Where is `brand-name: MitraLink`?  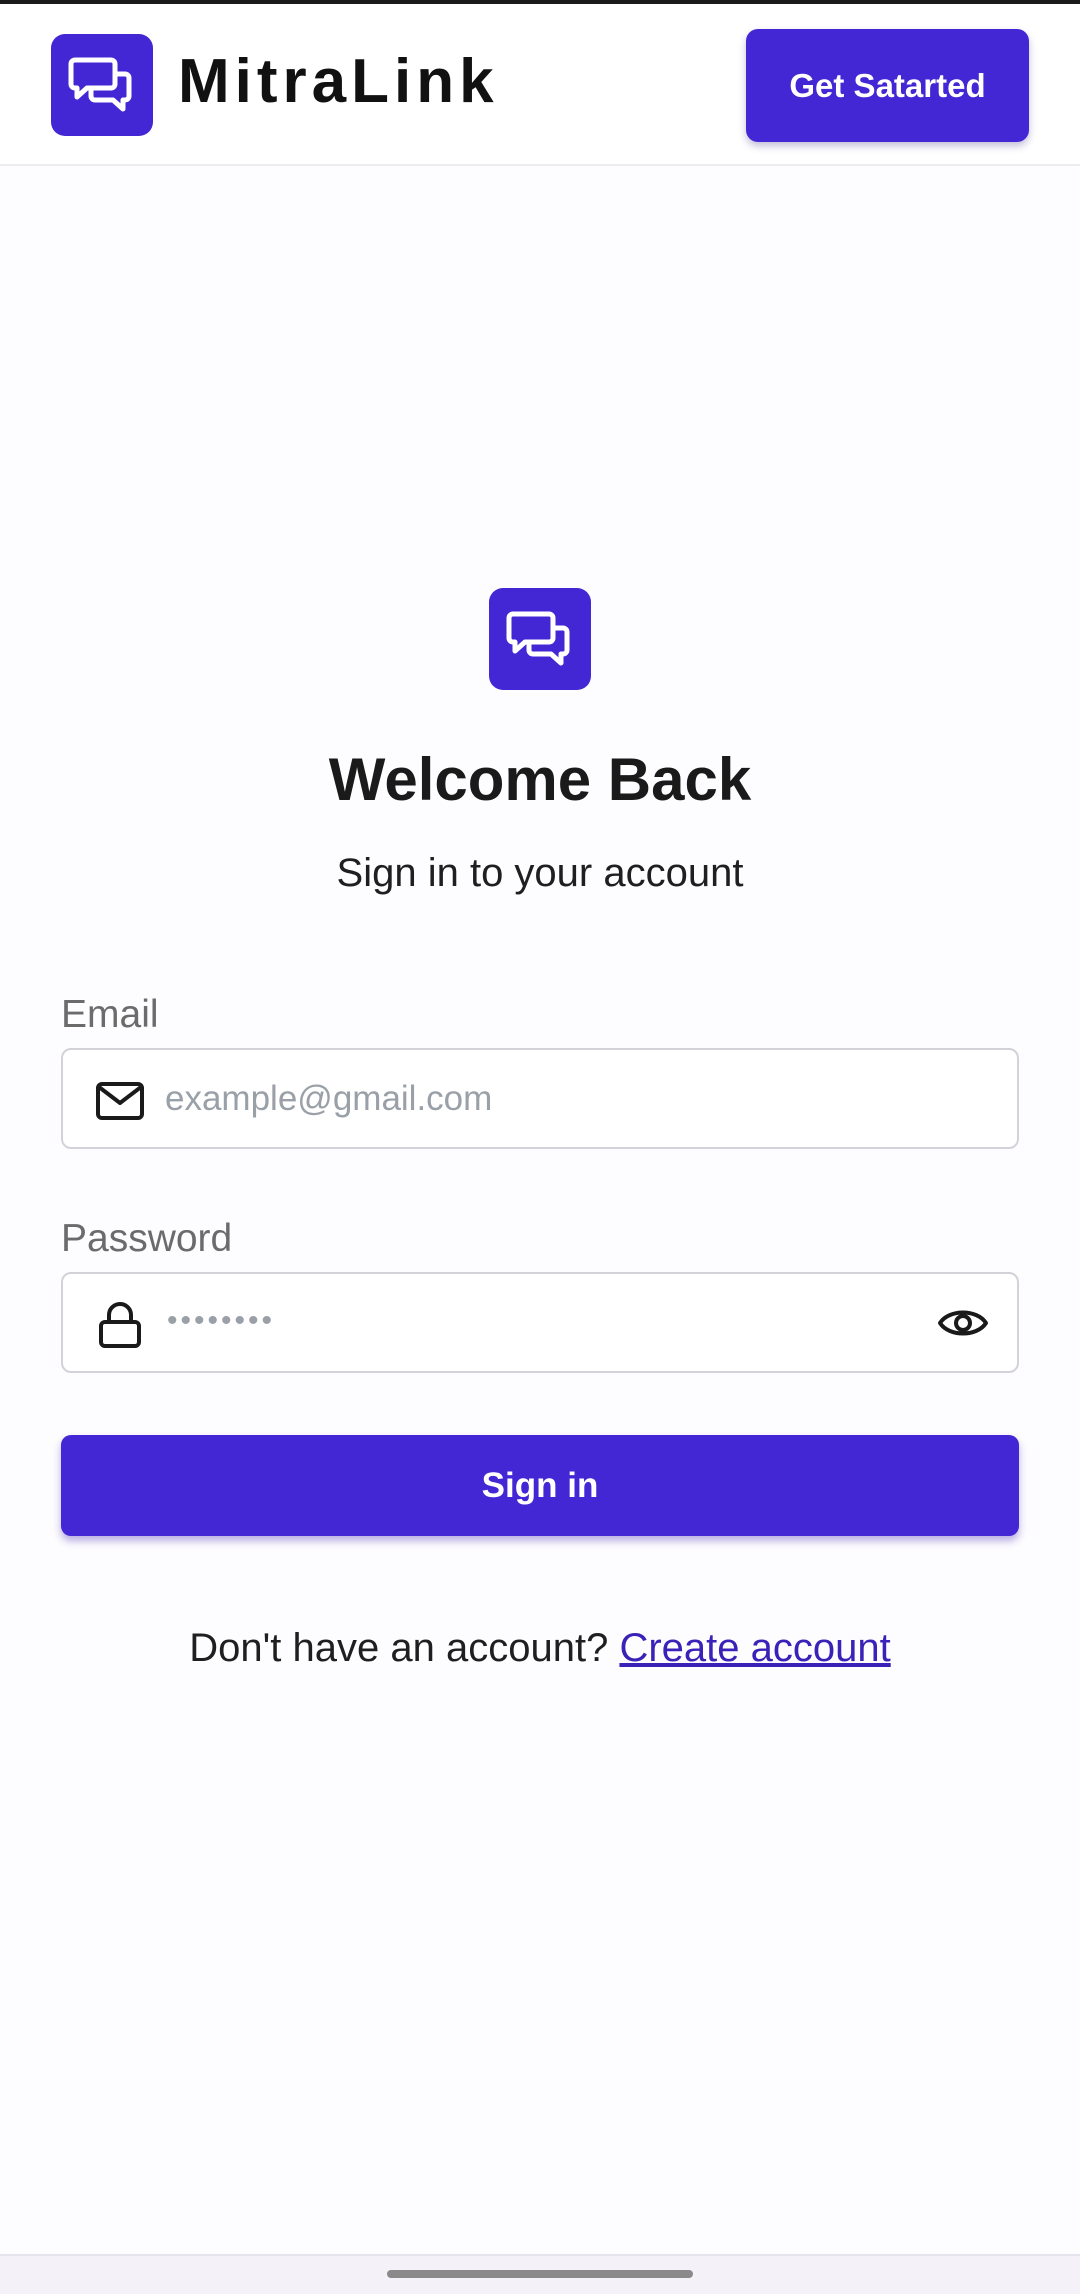 brand-name: MitraLink is located at coordinates (338, 81).